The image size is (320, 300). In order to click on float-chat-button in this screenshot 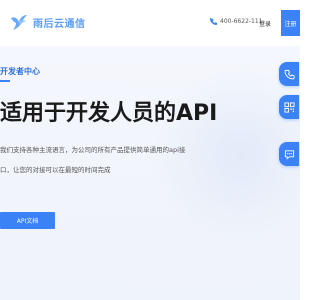, I will do `click(289, 154)`.